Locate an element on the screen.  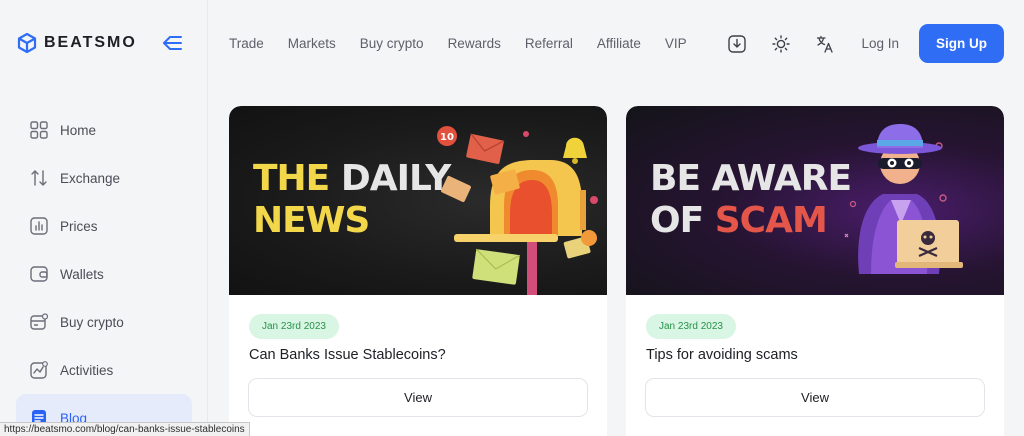
signup-button: Sign Up is located at coordinates (961, 43).